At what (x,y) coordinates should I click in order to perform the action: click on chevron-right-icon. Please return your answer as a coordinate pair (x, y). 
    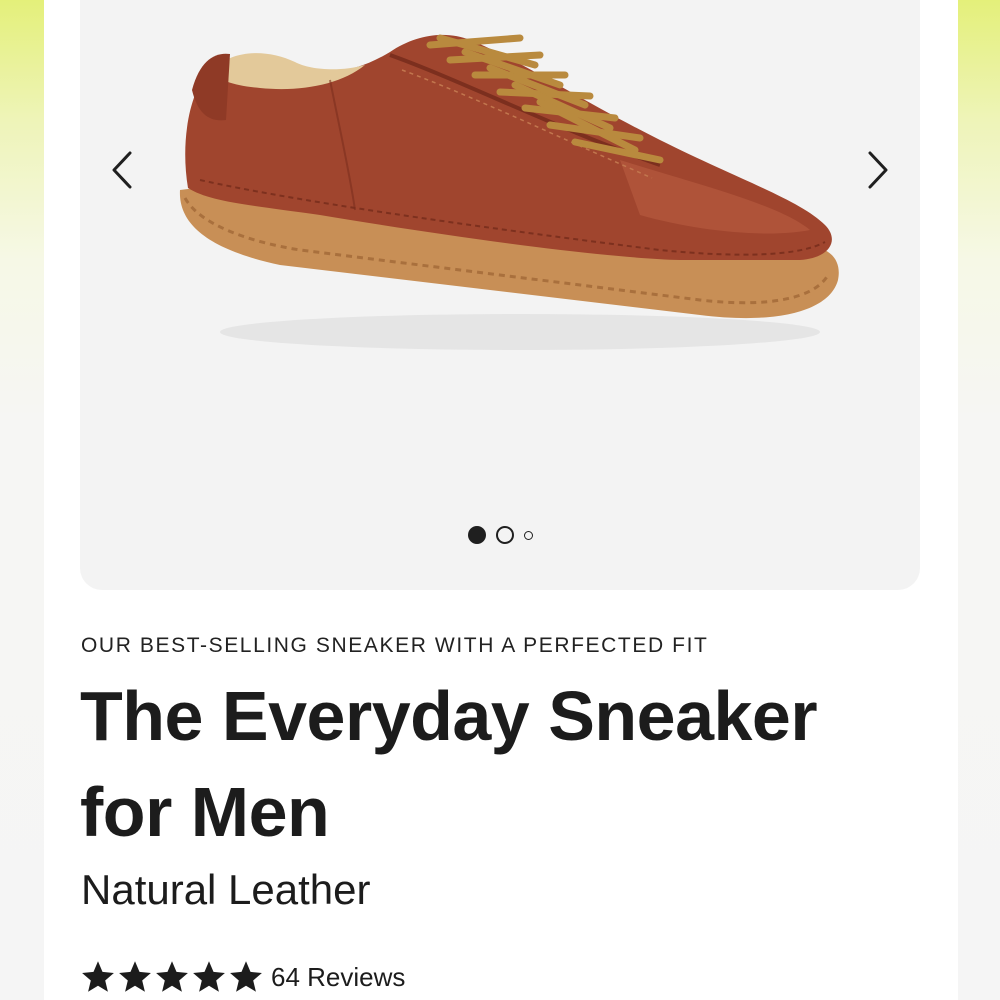
    Looking at the image, I should click on (878, 170).